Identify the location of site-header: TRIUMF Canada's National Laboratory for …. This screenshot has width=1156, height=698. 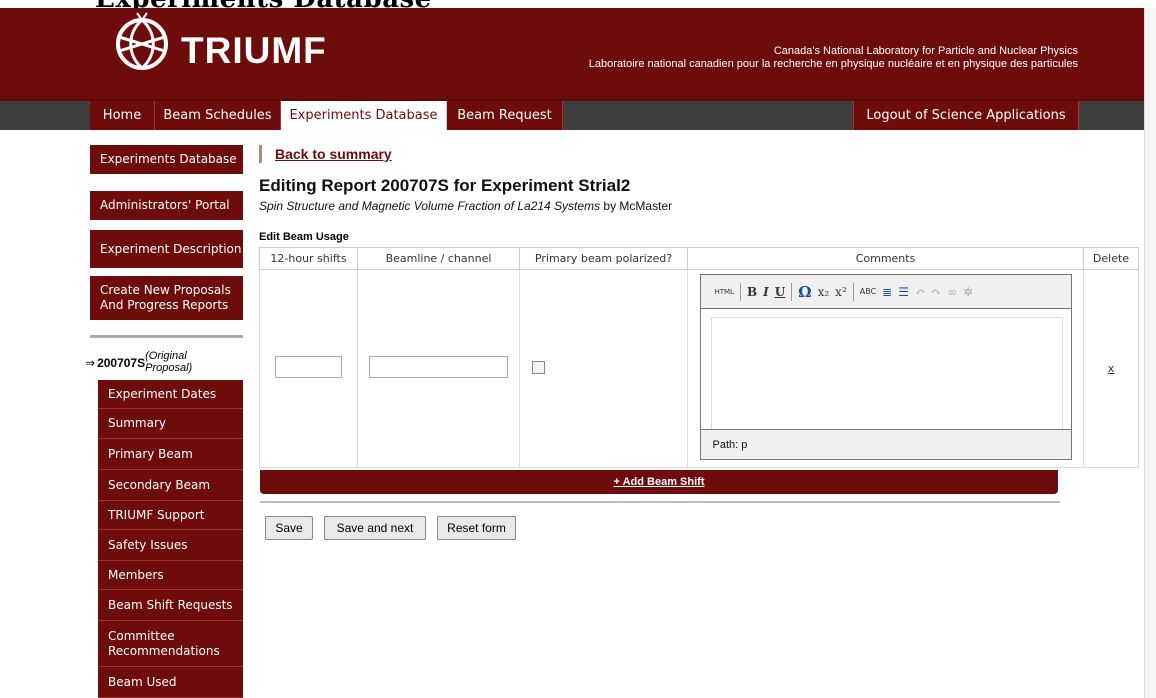
(572, 54).